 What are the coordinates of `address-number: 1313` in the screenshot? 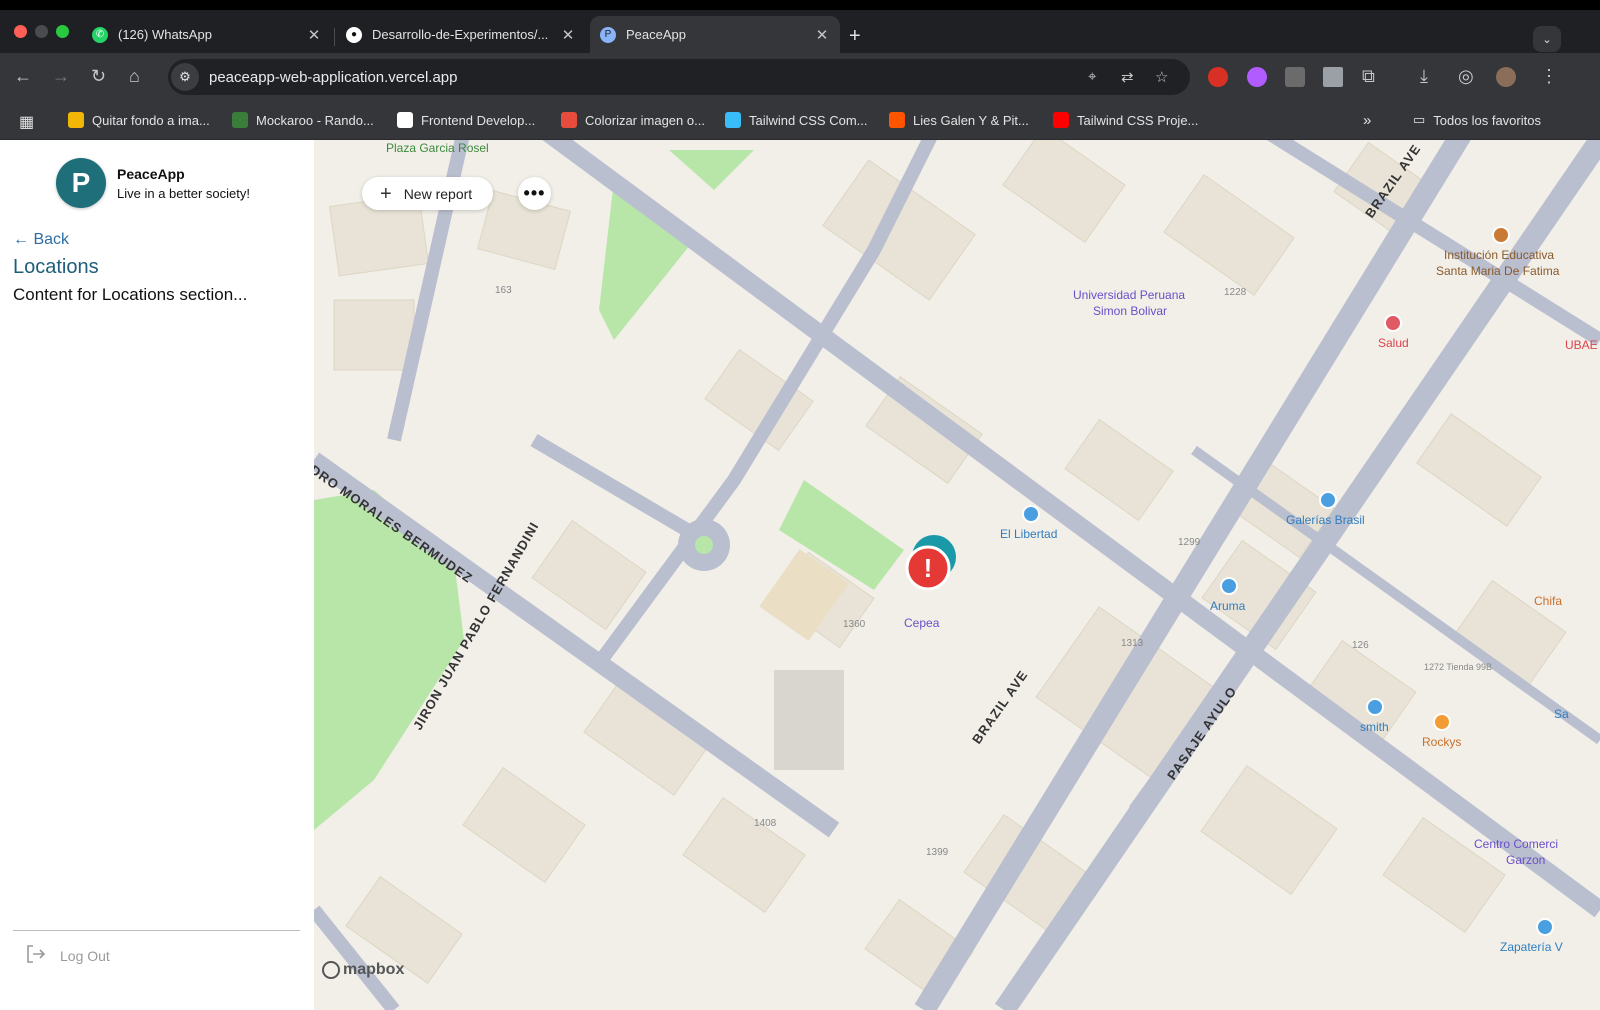 It's located at (1132, 643).